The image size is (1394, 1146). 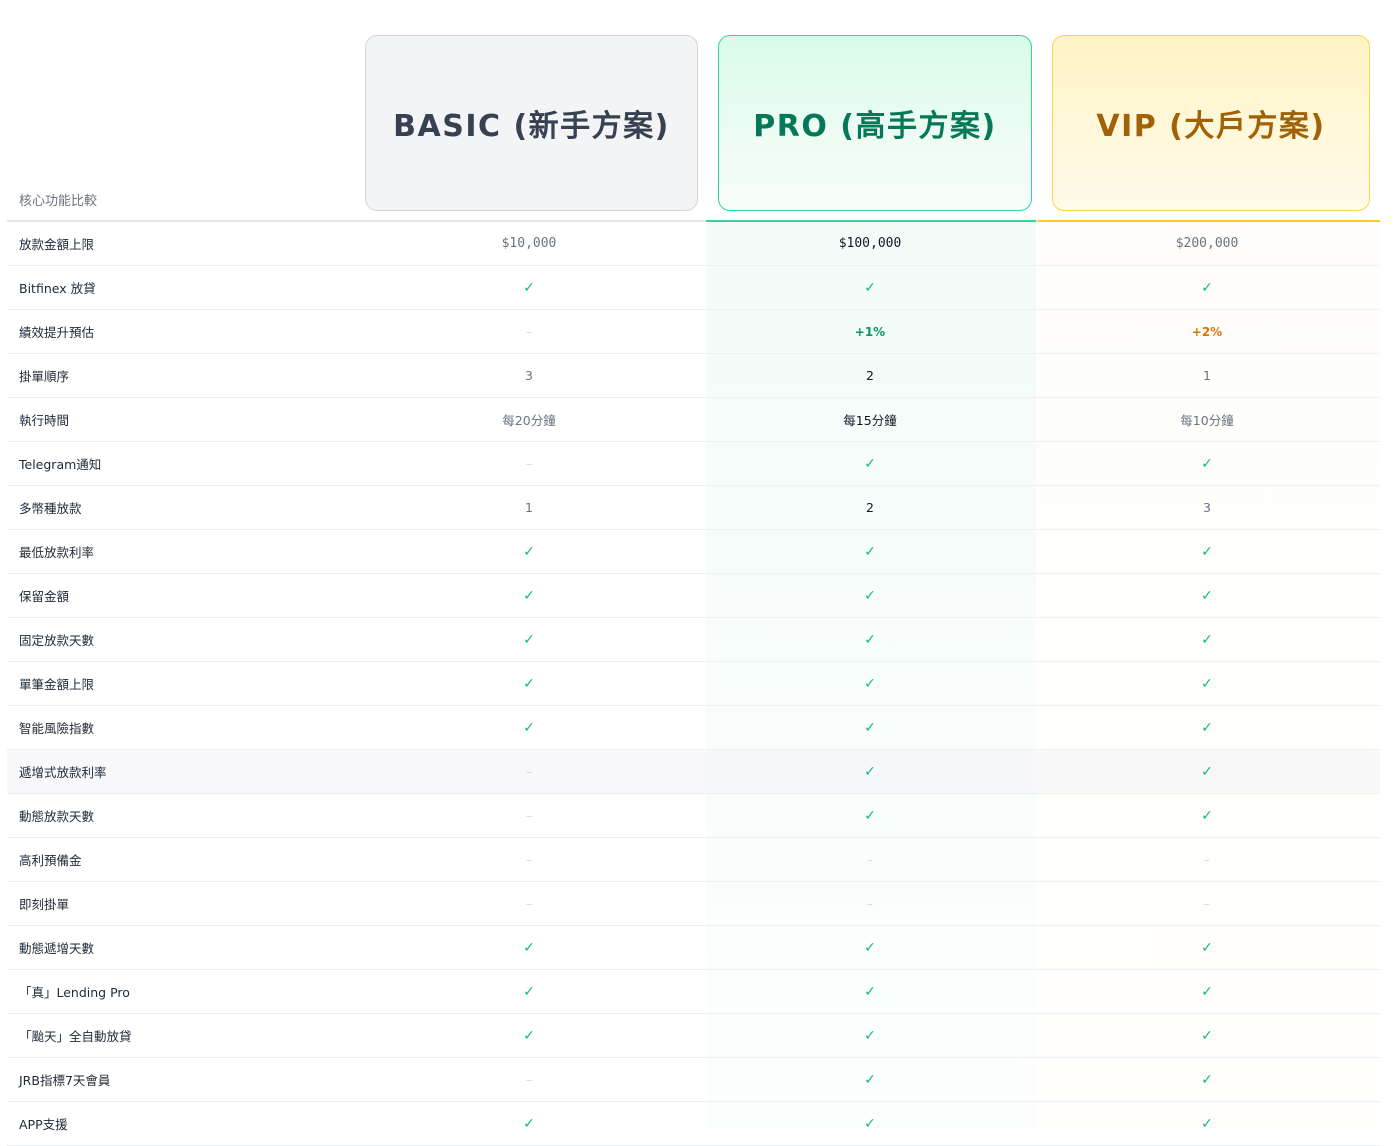 What do you see at coordinates (693, 376) in the screenshot?
I see `table-row: 掛單順序 3 2 1` at bounding box center [693, 376].